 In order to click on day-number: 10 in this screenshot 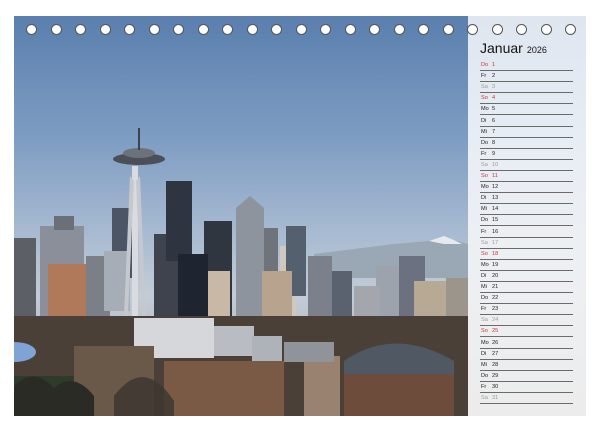, I will do `click(495, 164)`.